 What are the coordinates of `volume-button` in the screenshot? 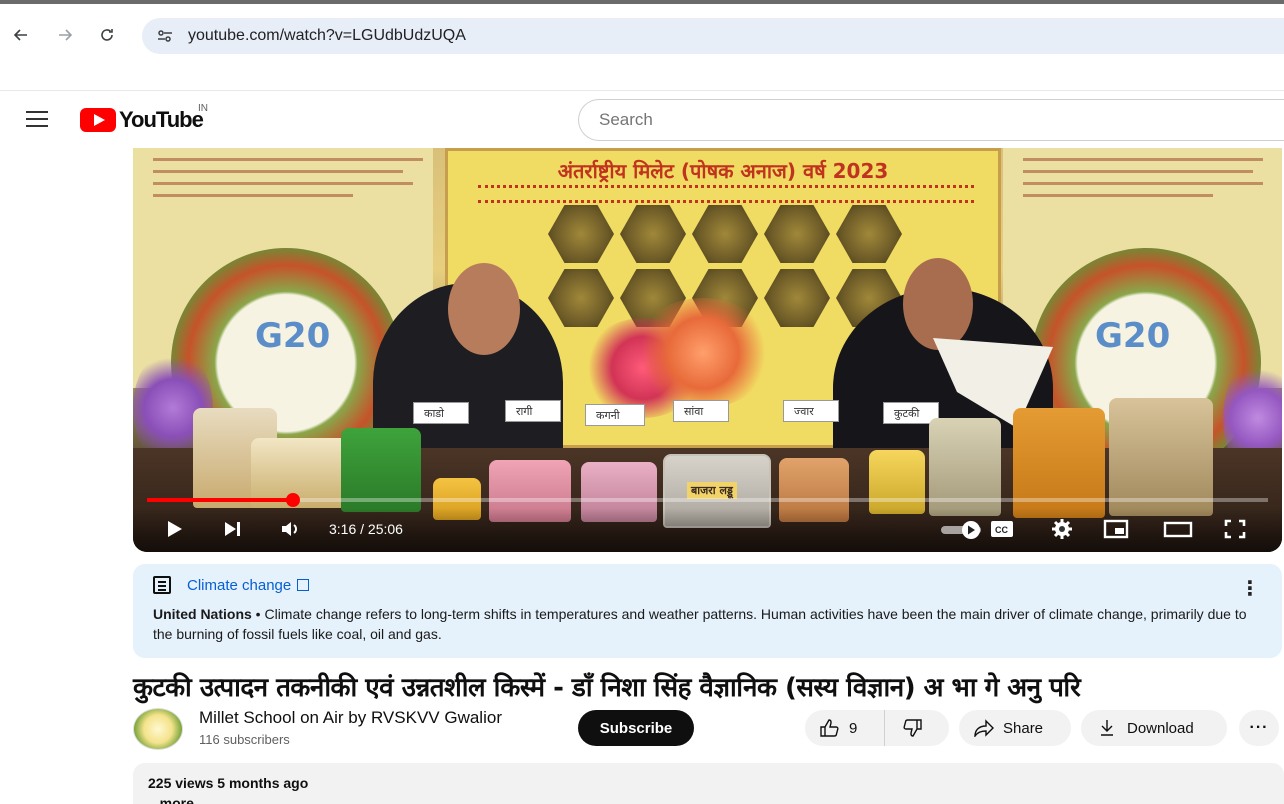 It's located at (291, 529).